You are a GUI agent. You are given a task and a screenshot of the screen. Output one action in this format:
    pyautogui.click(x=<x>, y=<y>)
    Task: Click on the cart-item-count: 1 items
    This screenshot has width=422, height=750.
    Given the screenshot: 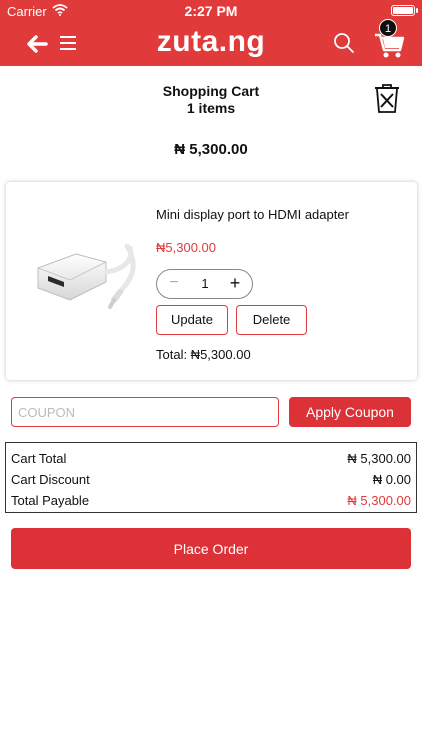 What is the action you would take?
    pyautogui.click(x=211, y=108)
    